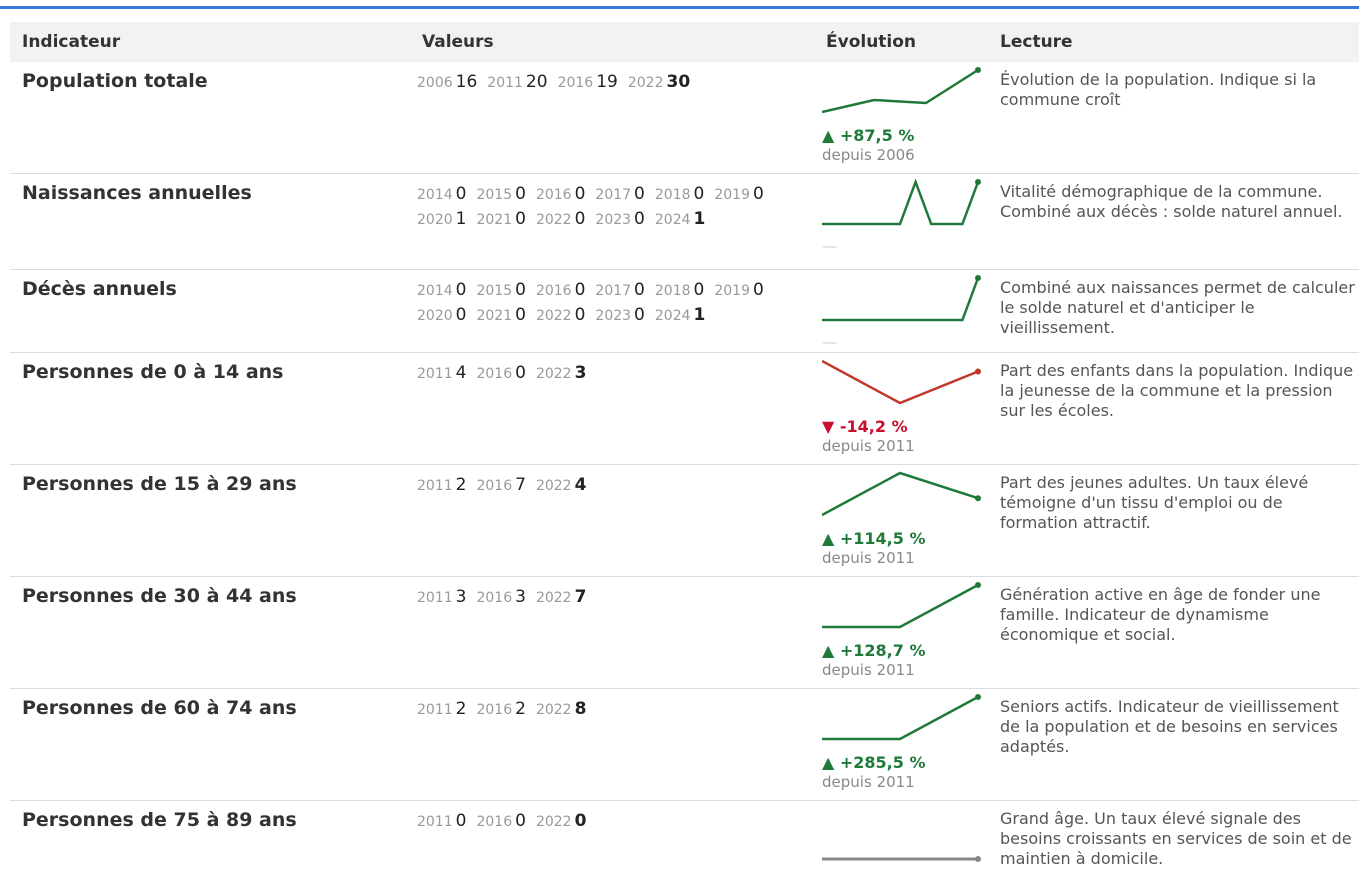 The width and height of the screenshot is (1359, 890). What do you see at coordinates (561, 597) in the screenshot?
I see `value-pair: 2022 7` at bounding box center [561, 597].